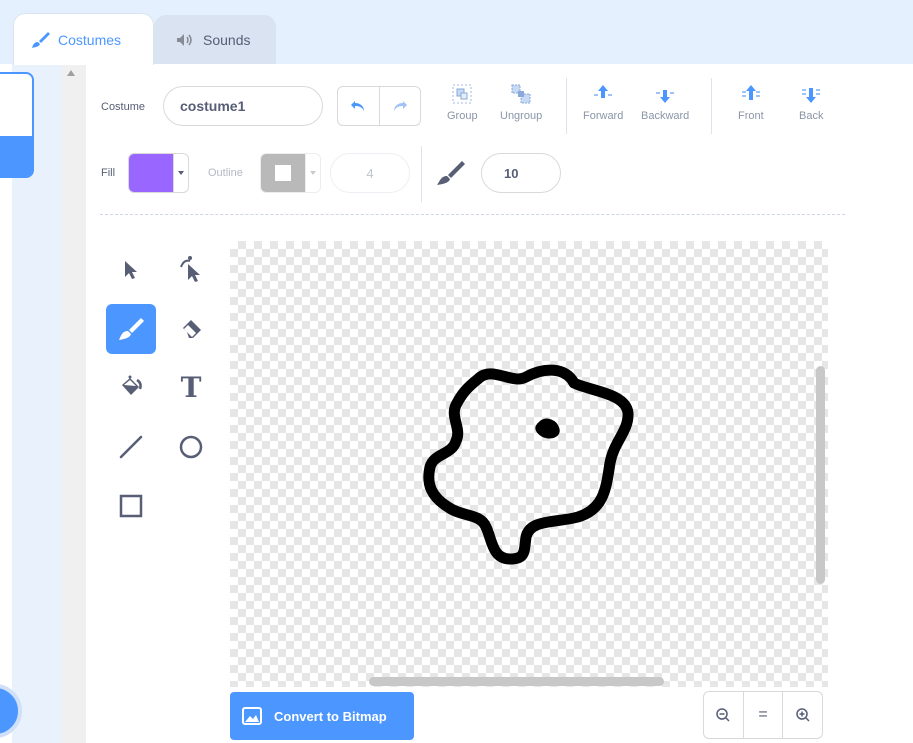 This screenshot has height=743, width=913. Describe the element at coordinates (123, 107) in the screenshot. I see `costume-label: Costume` at that location.